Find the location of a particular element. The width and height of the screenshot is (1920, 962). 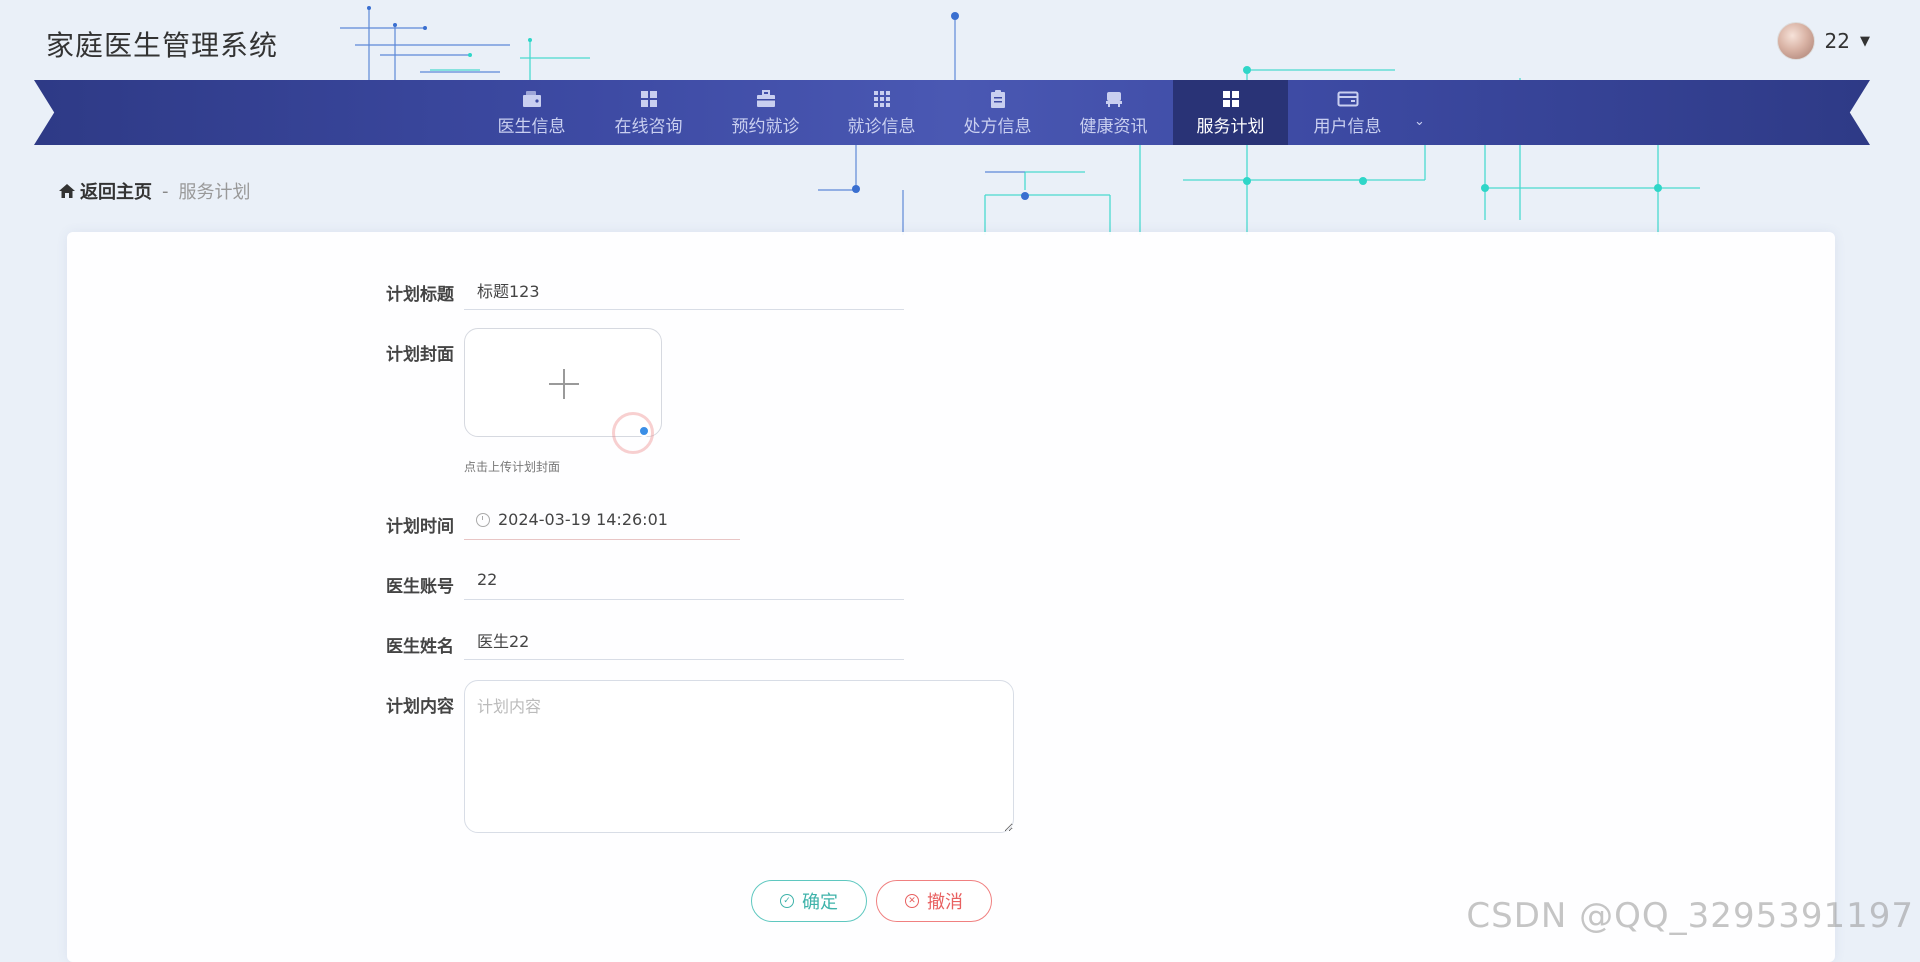

home-icon is located at coordinates (67, 191).